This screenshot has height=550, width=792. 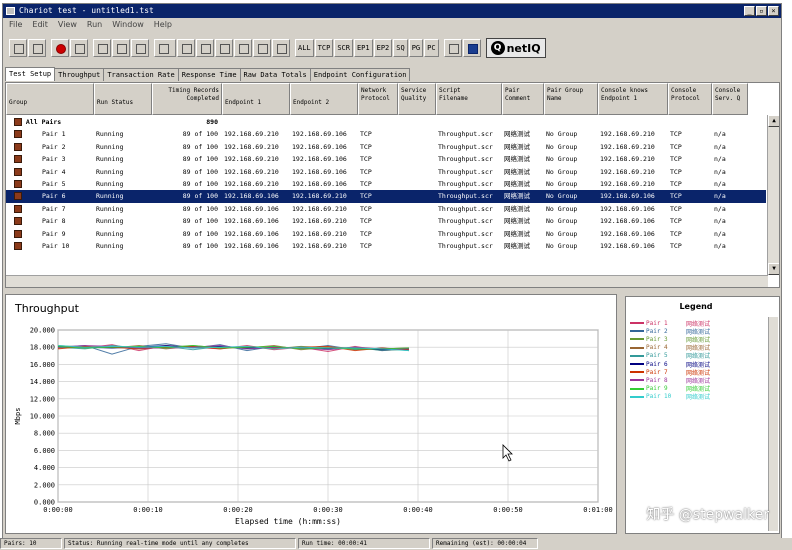 What do you see at coordinates (163, 25) in the screenshot?
I see `menu-help: Help` at bounding box center [163, 25].